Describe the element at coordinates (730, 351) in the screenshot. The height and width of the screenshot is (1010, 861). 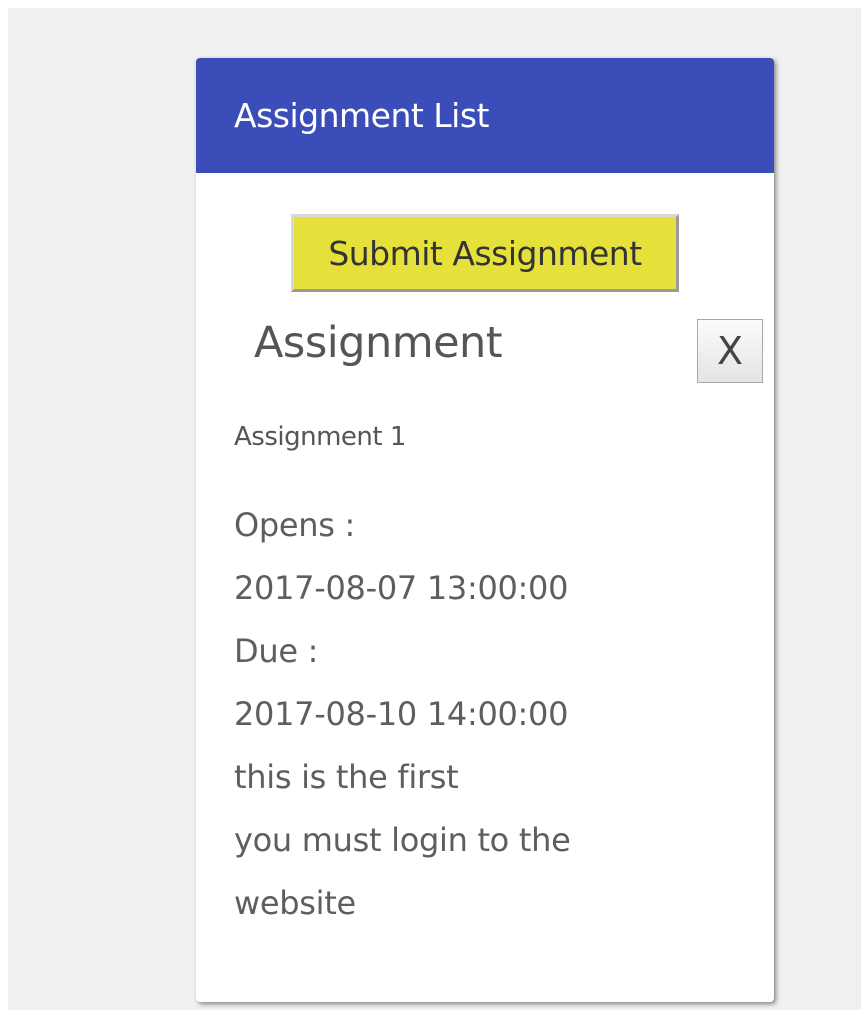
I see `close-button: X` at that location.